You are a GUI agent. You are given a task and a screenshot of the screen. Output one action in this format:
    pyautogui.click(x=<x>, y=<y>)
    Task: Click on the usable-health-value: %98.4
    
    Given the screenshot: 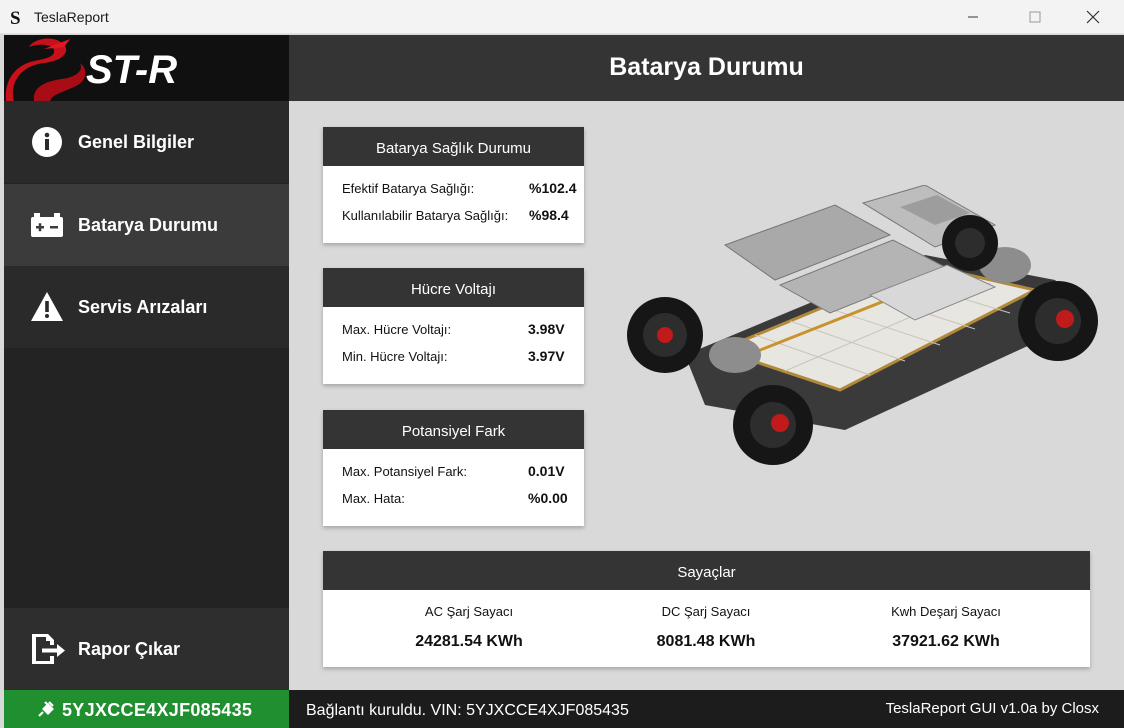 What is the action you would take?
    pyautogui.click(x=549, y=215)
    